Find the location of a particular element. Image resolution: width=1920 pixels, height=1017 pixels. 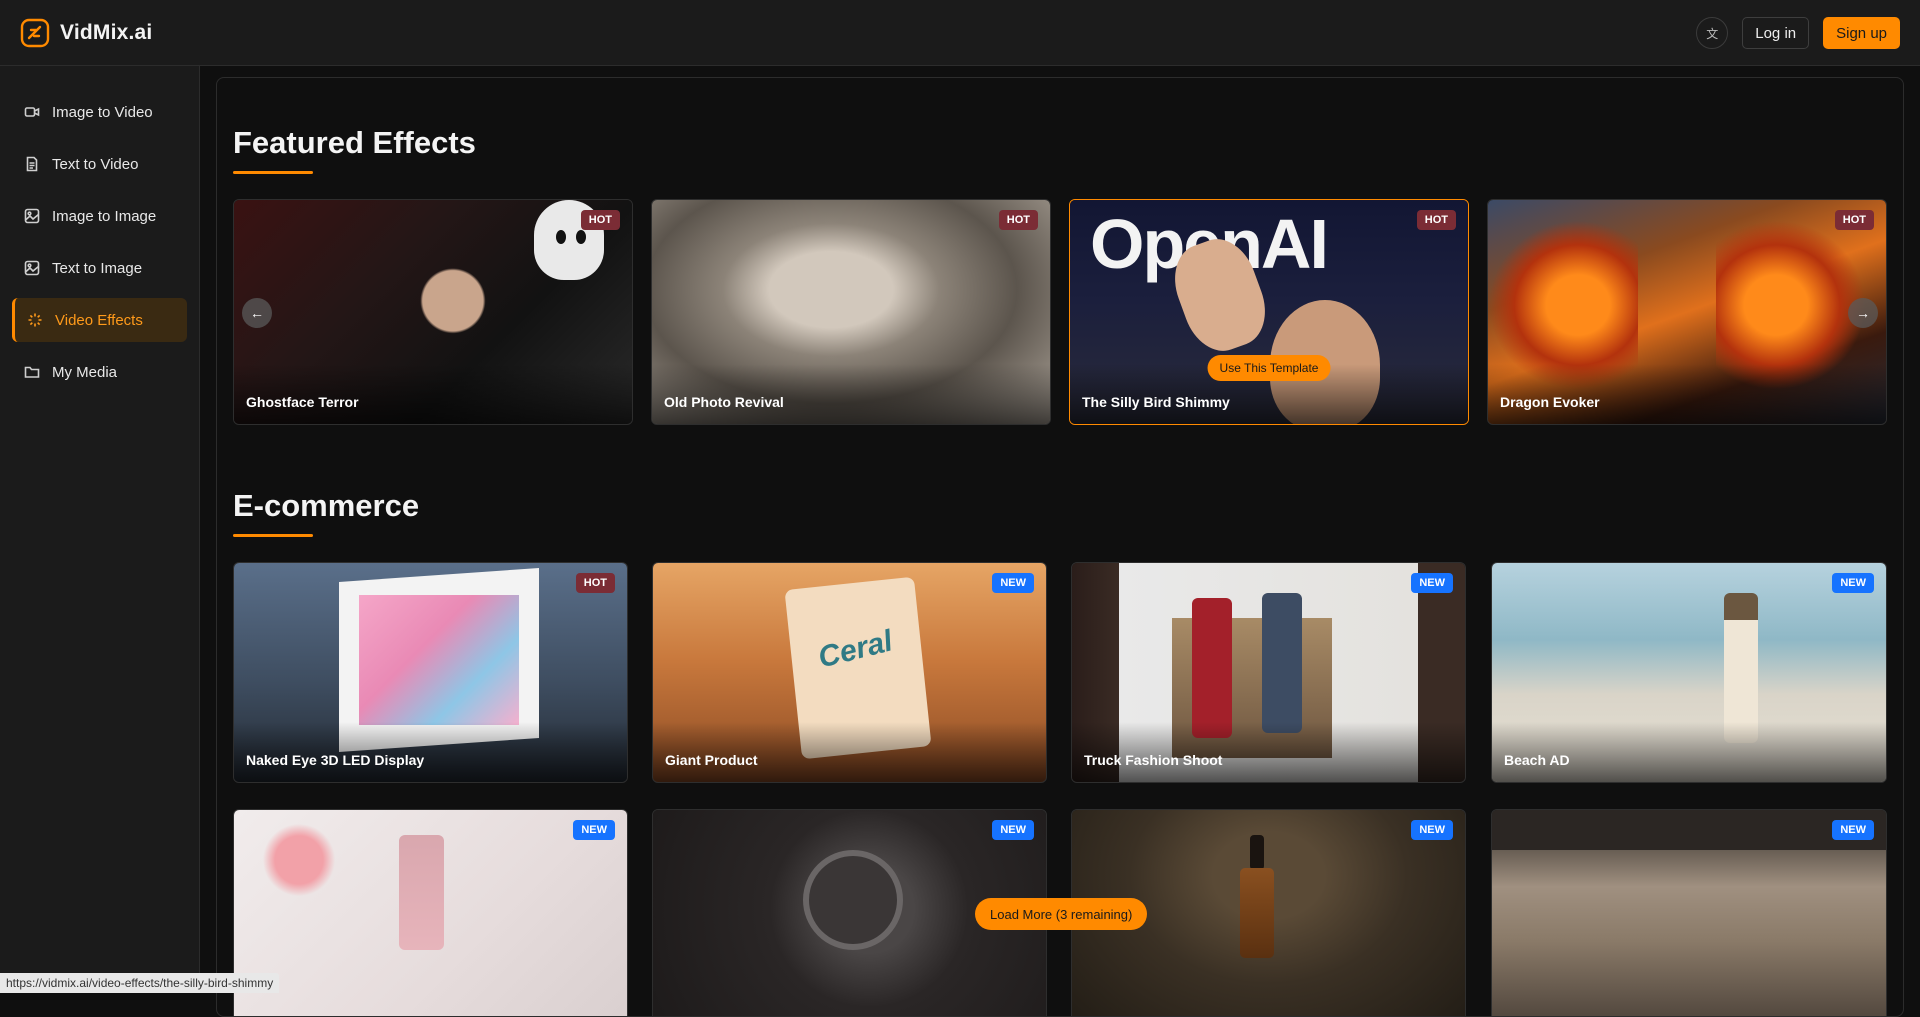

brand-logo-icon is located at coordinates (35, 33).